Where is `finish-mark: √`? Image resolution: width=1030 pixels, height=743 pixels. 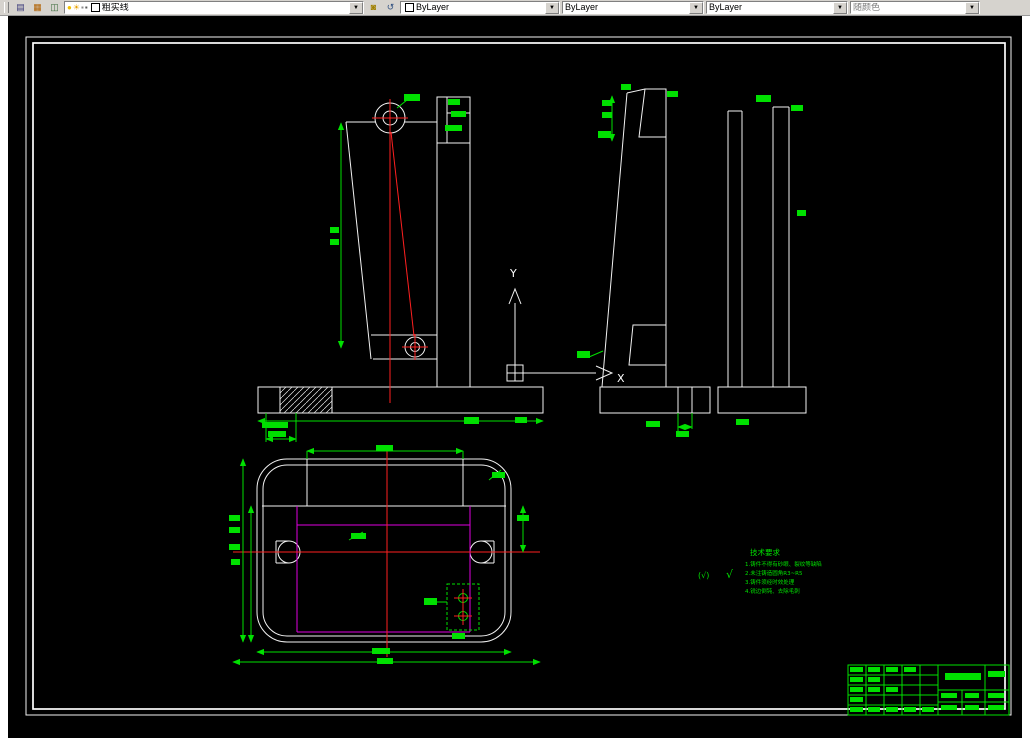
finish-mark: √ is located at coordinates (730, 574).